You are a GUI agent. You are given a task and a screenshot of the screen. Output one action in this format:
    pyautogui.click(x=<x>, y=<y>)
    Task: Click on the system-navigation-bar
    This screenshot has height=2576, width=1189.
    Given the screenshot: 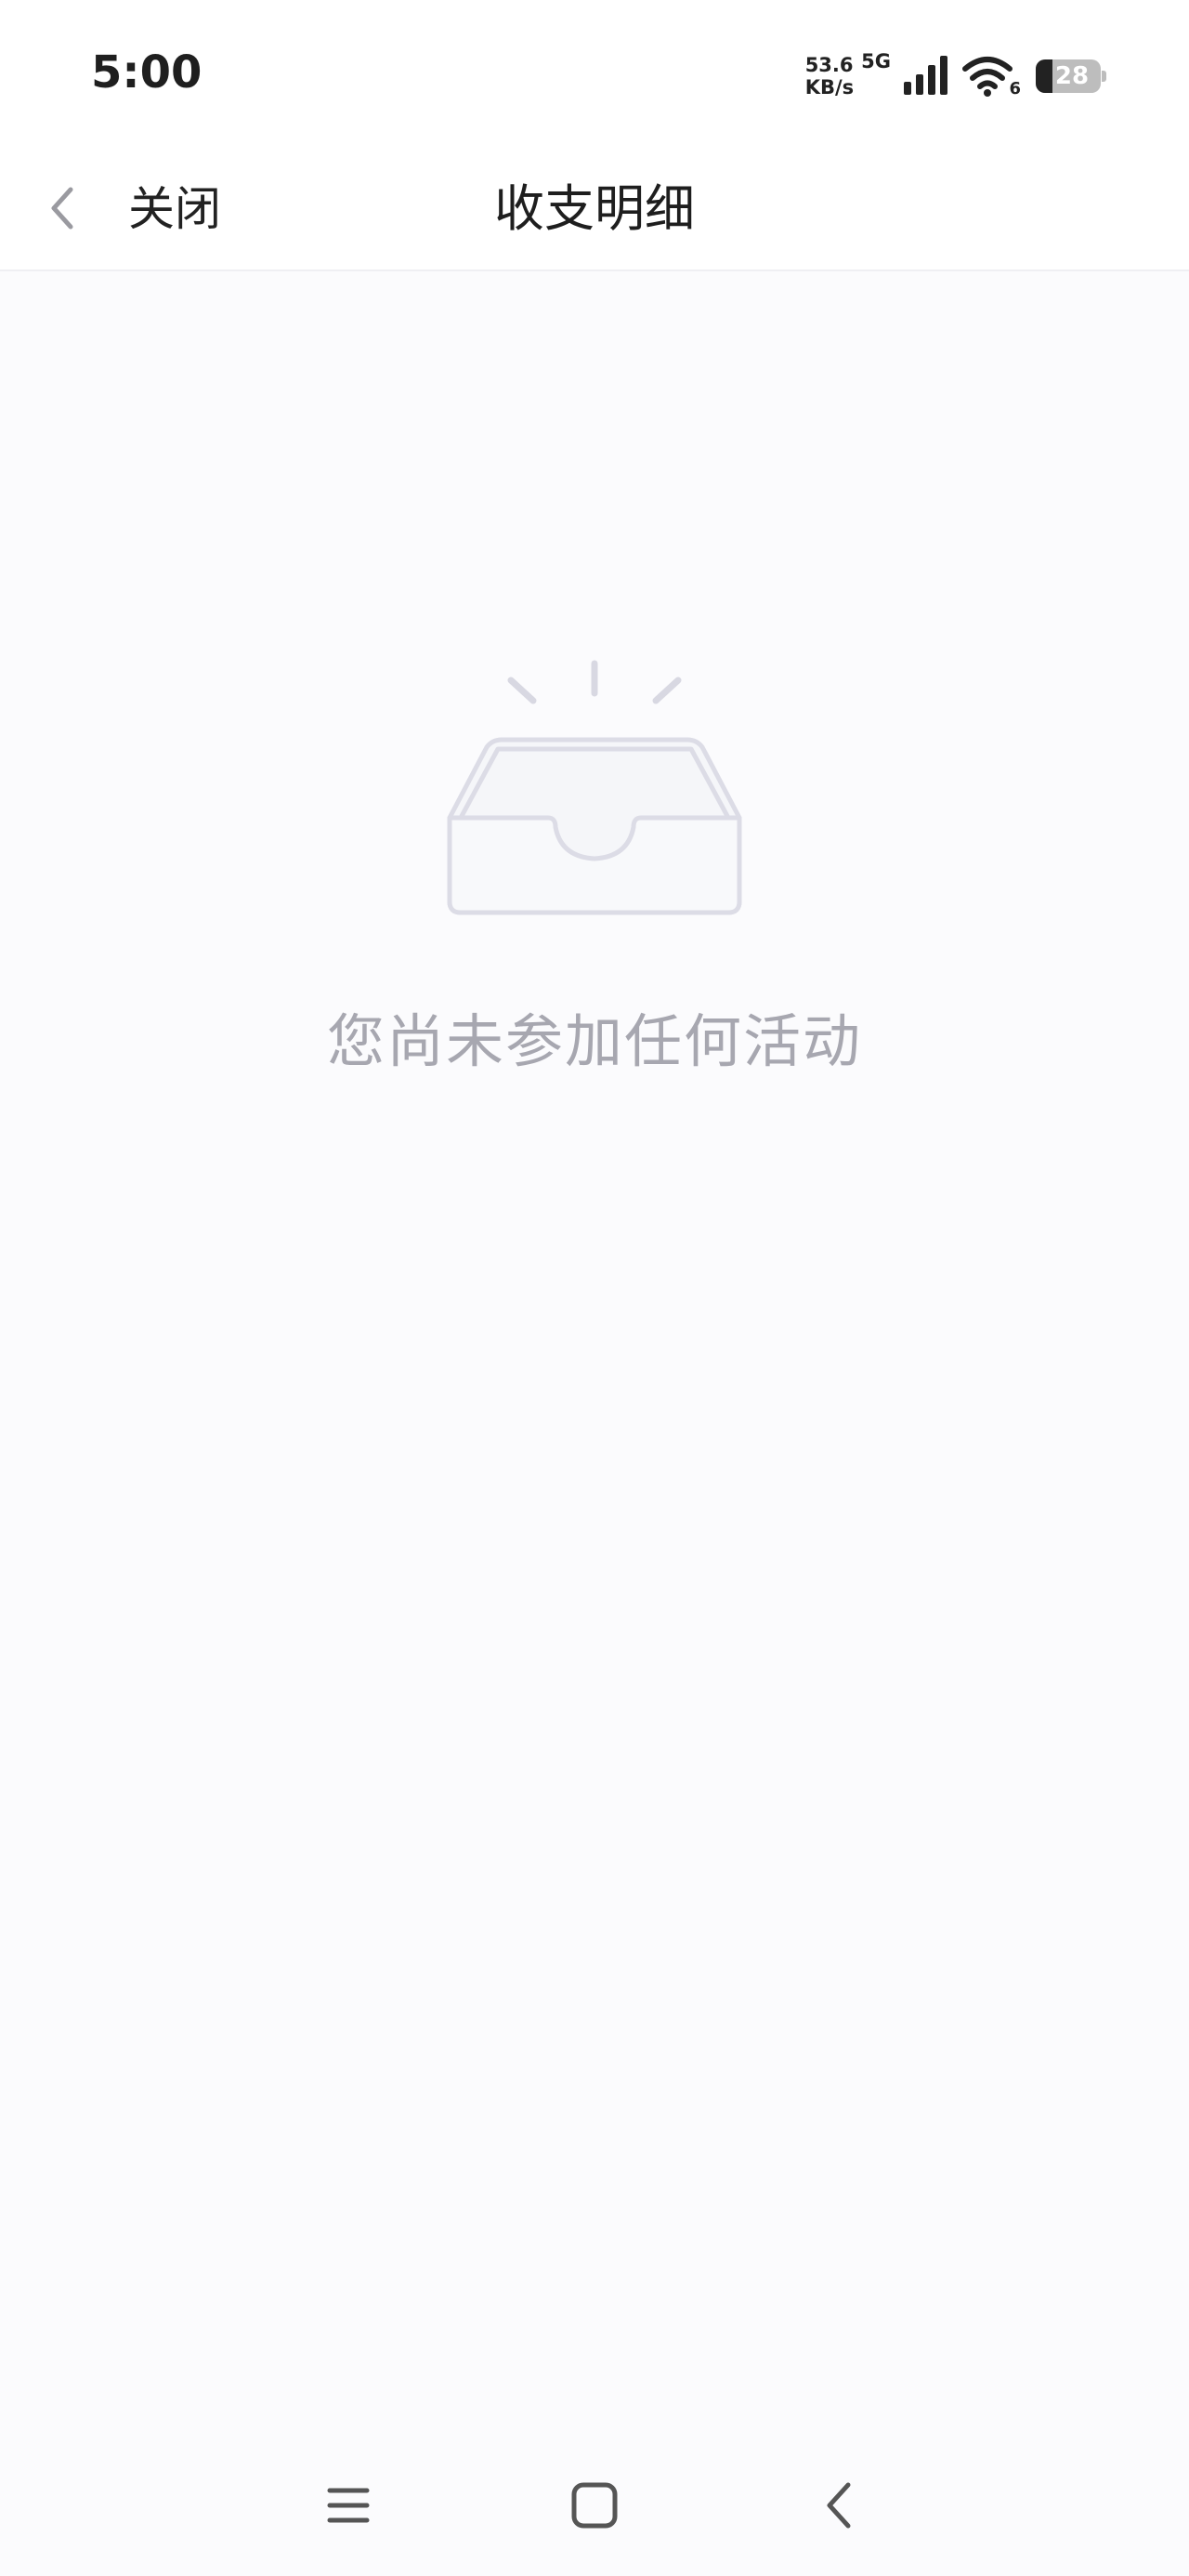 What is the action you would take?
    pyautogui.click(x=594, y=2505)
    